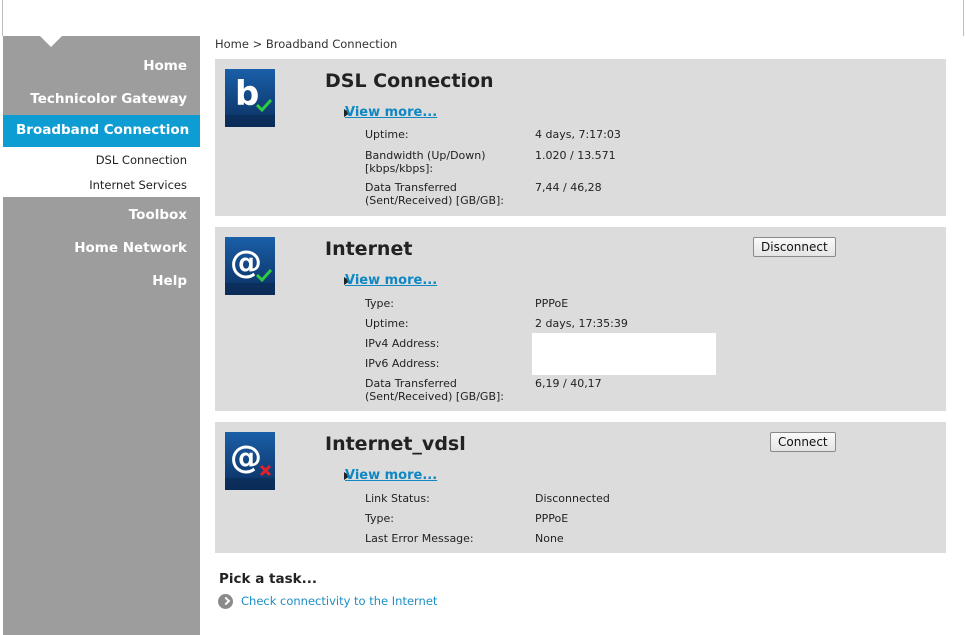  Describe the element at coordinates (250, 266) in the screenshot. I see `internet-status-icon: @` at that location.